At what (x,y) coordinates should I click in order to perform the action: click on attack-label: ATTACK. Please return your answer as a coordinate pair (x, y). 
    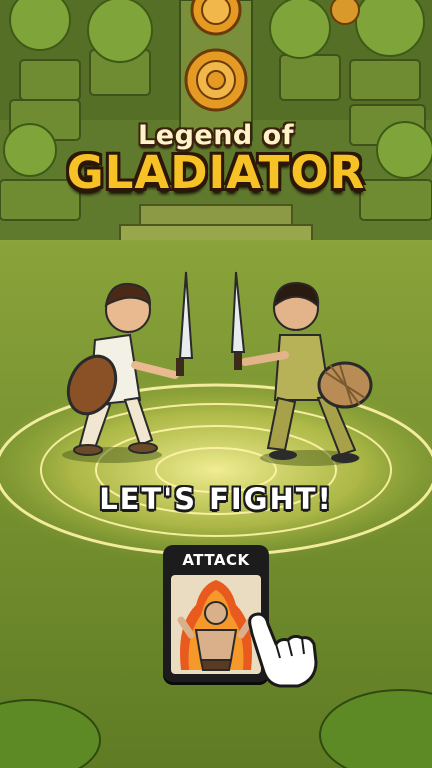
    Looking at the image, I should click on (216, 560).